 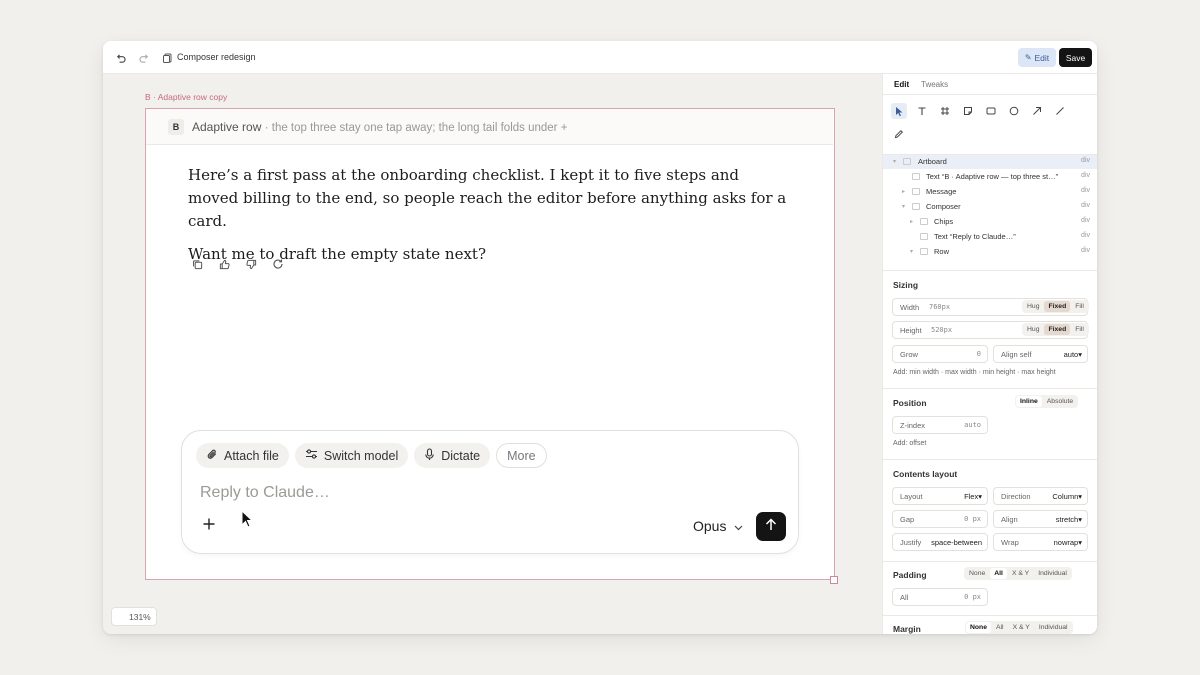 What do you see at coordinates (990, 237) in the screenshot?
I see `layer-row: Text “Reply to Claude…” div` at bounding box center [990, 237].